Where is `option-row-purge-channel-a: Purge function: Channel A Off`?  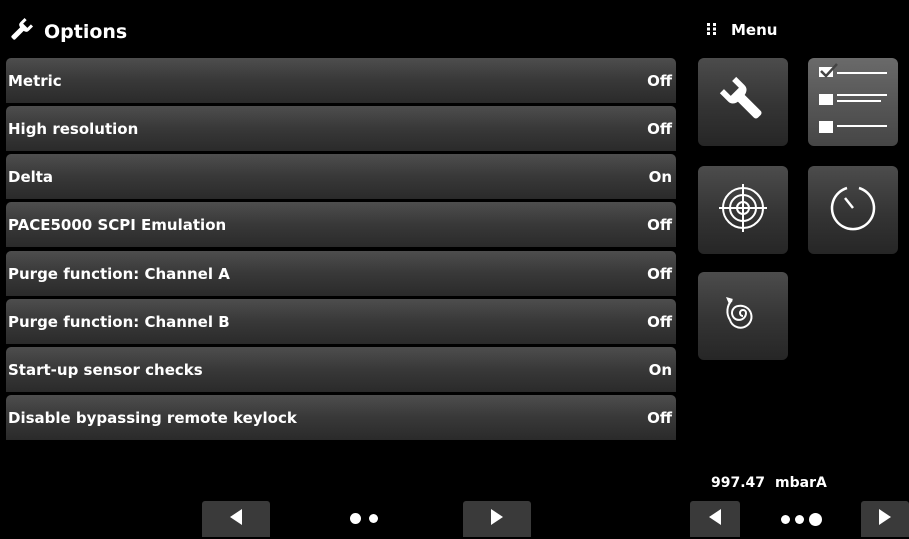 option-row-purge-channel-a: Purge function: Channel A Off is located at coordinates (341, 273).